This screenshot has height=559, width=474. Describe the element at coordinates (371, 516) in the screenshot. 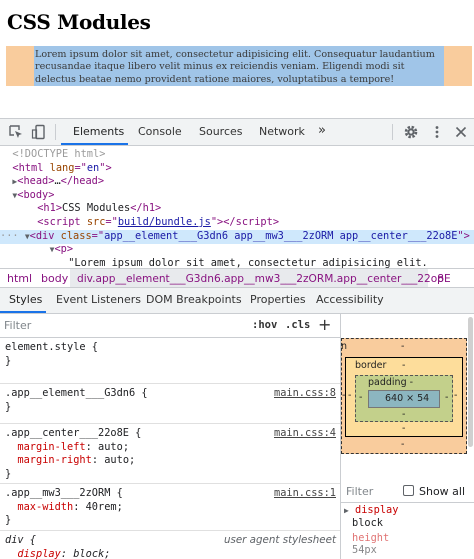

I see `computed-item-display: ▶ display block` at that location.